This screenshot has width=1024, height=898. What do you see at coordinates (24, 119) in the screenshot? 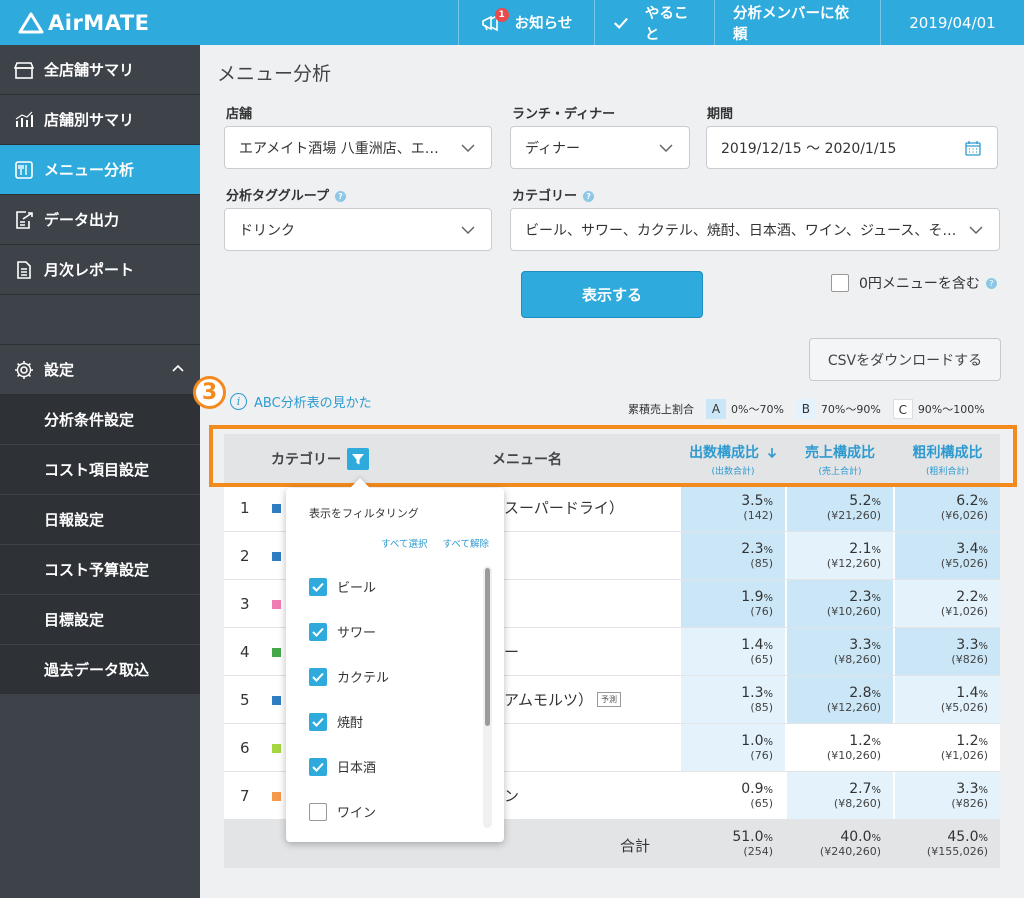
I see `bar-chart-icon` at bounding box center [24, 119].